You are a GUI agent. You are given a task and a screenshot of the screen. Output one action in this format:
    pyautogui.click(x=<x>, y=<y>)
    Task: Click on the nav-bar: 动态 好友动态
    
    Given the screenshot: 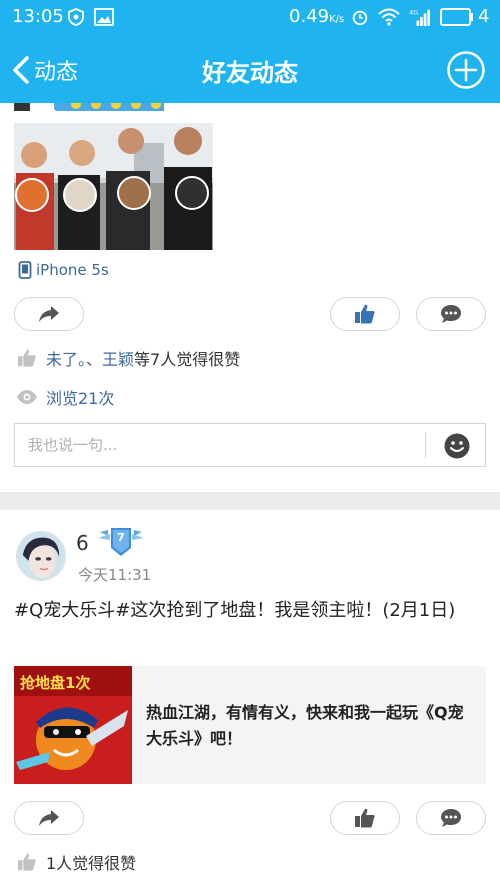 What is the action you would take?
    pyautogui.click(x=250, y=69)
    